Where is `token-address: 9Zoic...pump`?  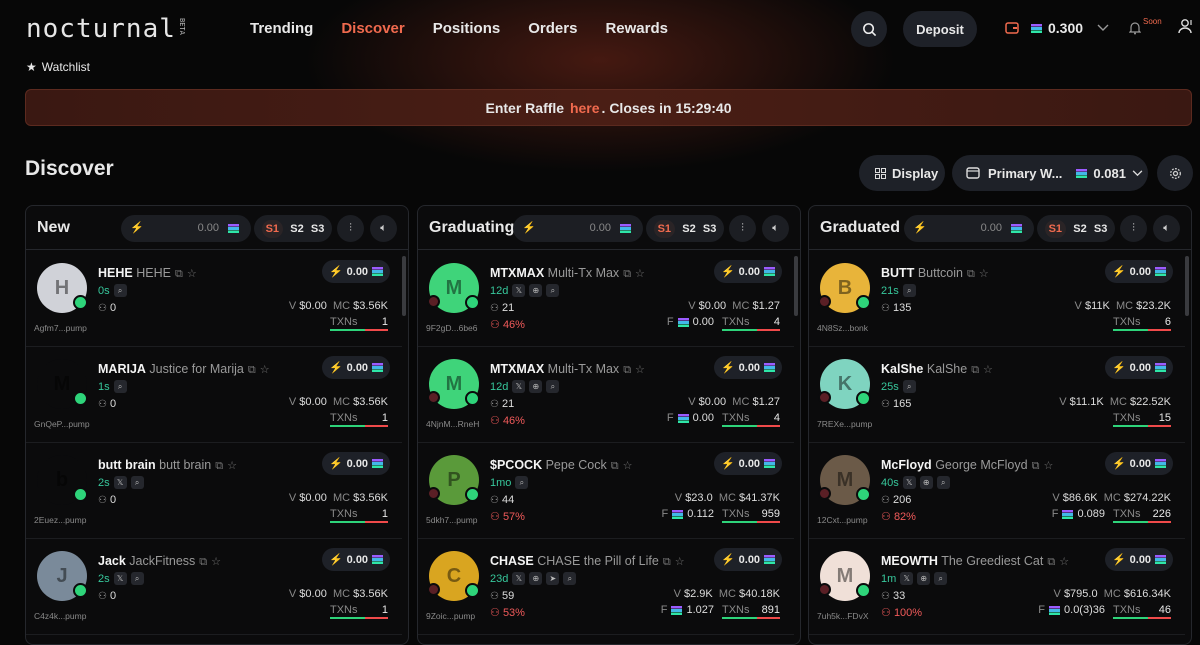 token-address: 9Zoic...pump is located at coordinates (450, 616).